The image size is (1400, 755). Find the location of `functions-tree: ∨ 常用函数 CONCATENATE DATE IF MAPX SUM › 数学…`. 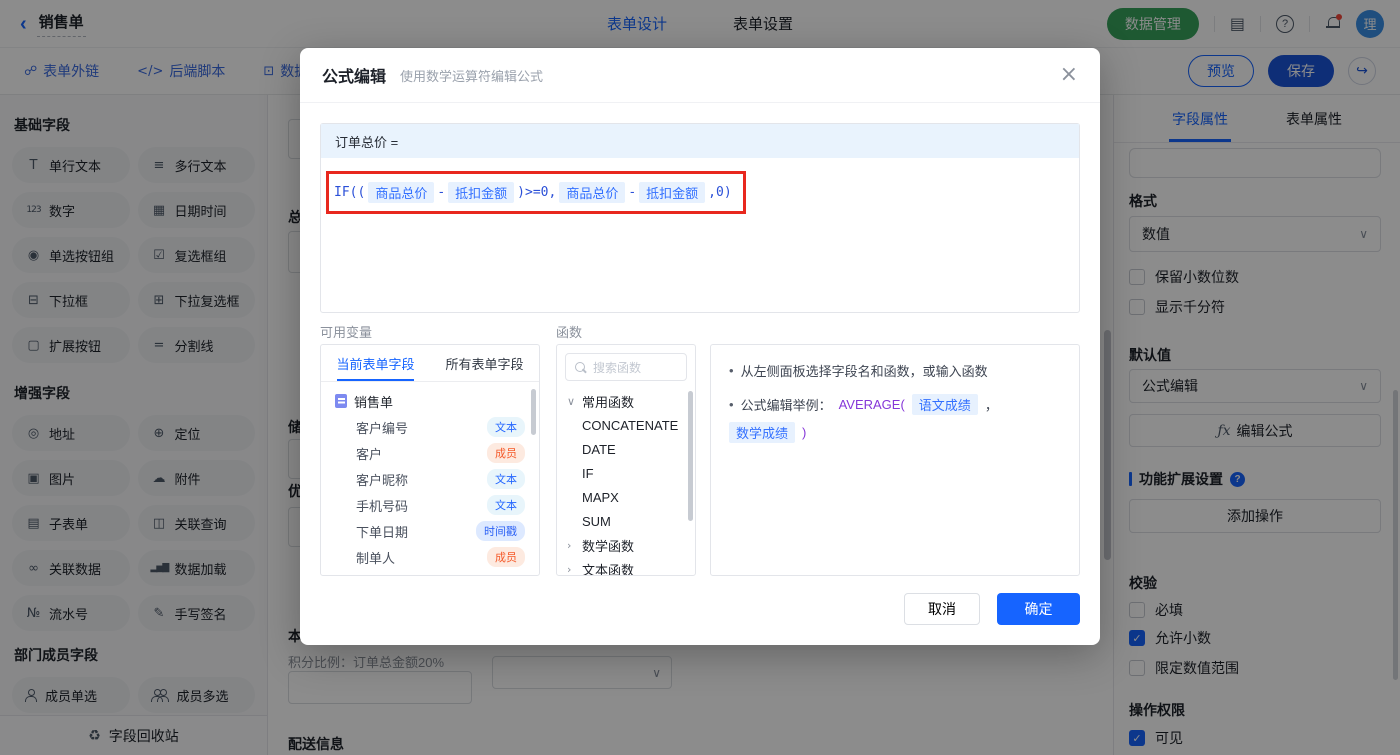

functions-tree: ∨ 常用函数 CONCATENATE DATE IF MAPX SUM › 数学… is located at coordinates (626, 482).